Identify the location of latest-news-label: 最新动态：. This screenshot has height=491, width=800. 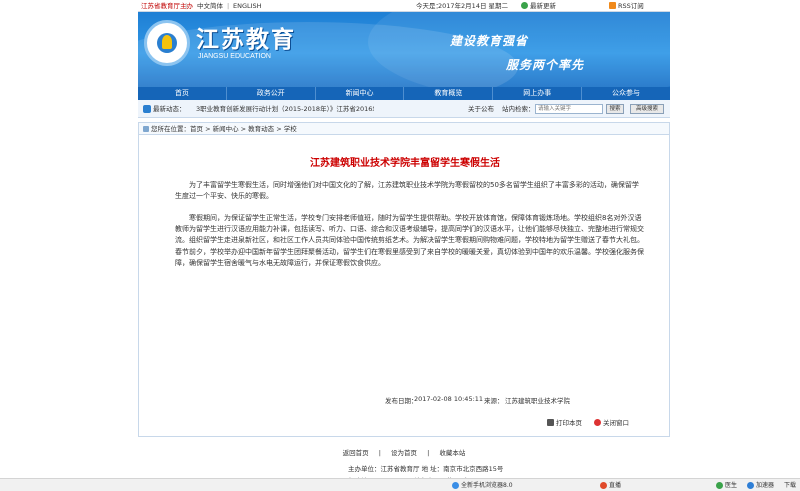
(169, 109).